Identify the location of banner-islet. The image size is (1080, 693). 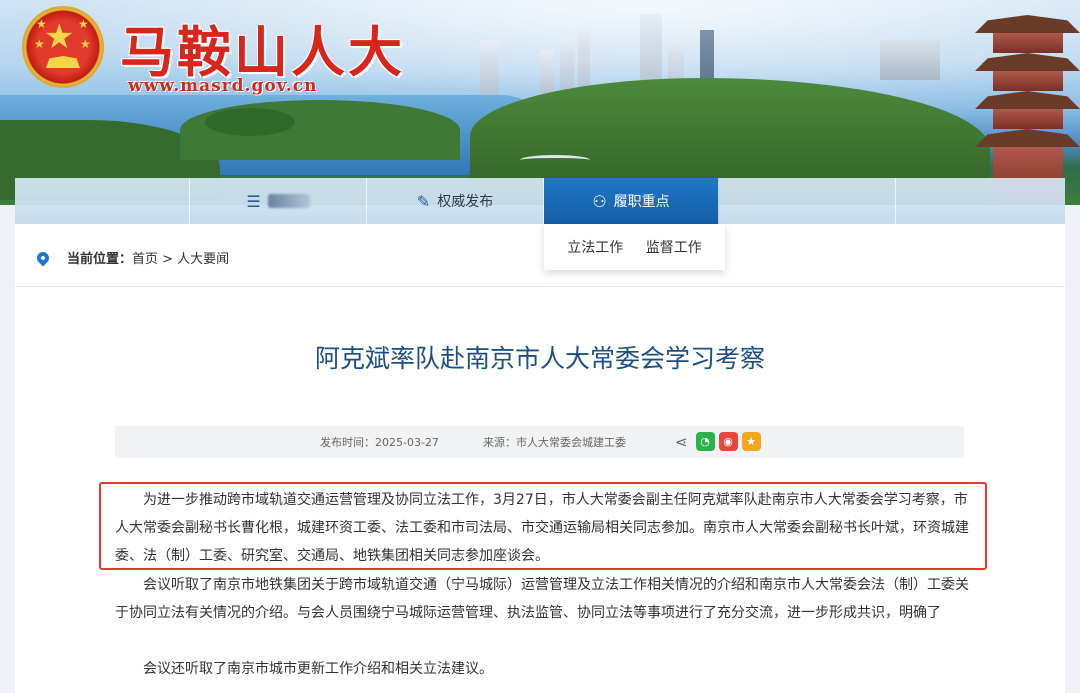
(250, 122).